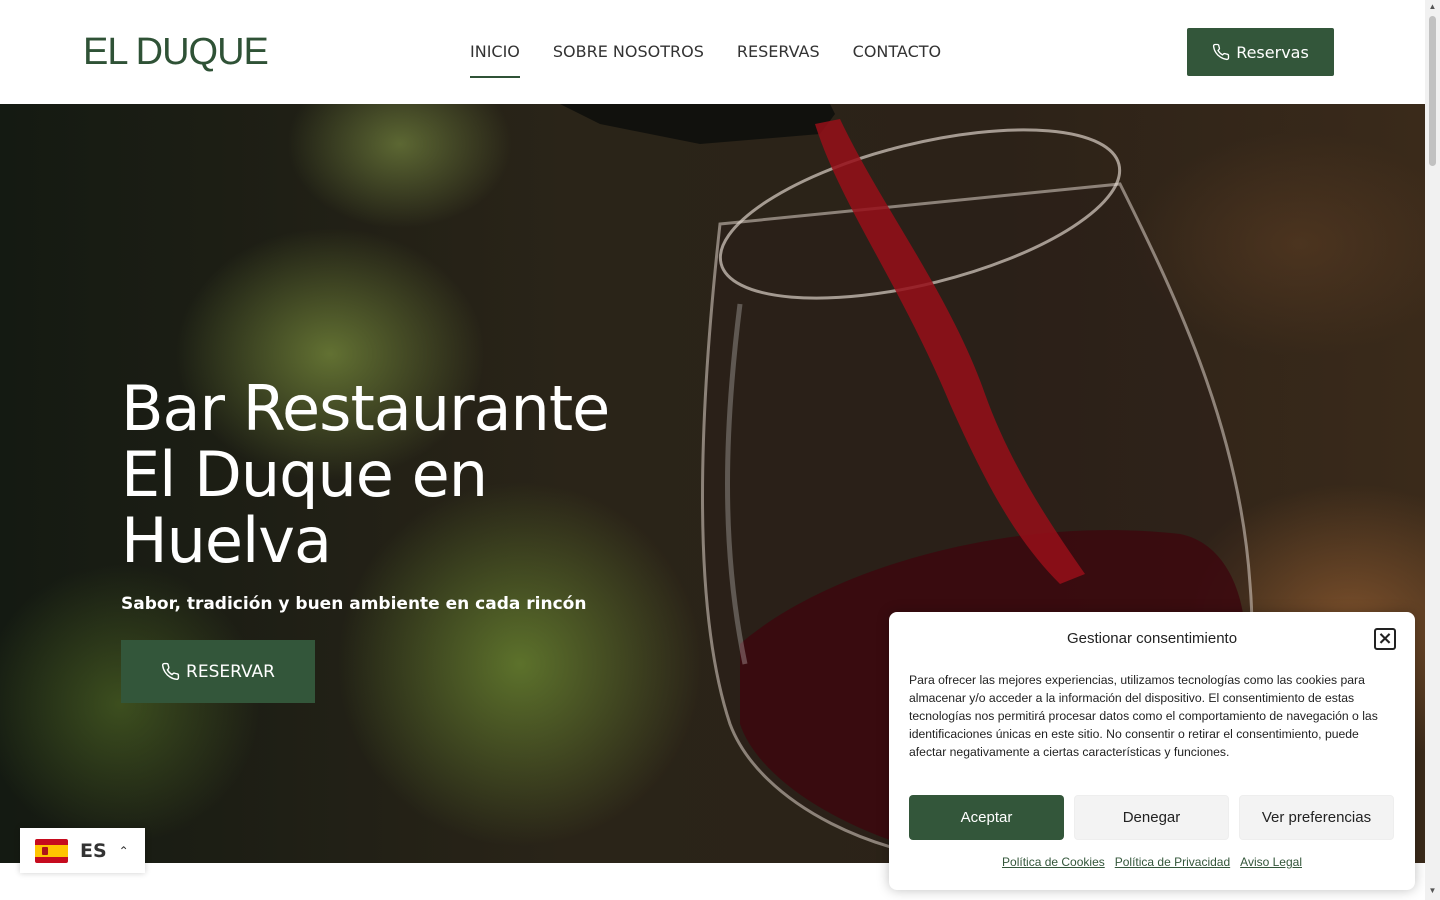  What do you see at coordinates (1385, 639) in the screenshot?
I see `close-icon: ×` at bounding box center [1385, 639].